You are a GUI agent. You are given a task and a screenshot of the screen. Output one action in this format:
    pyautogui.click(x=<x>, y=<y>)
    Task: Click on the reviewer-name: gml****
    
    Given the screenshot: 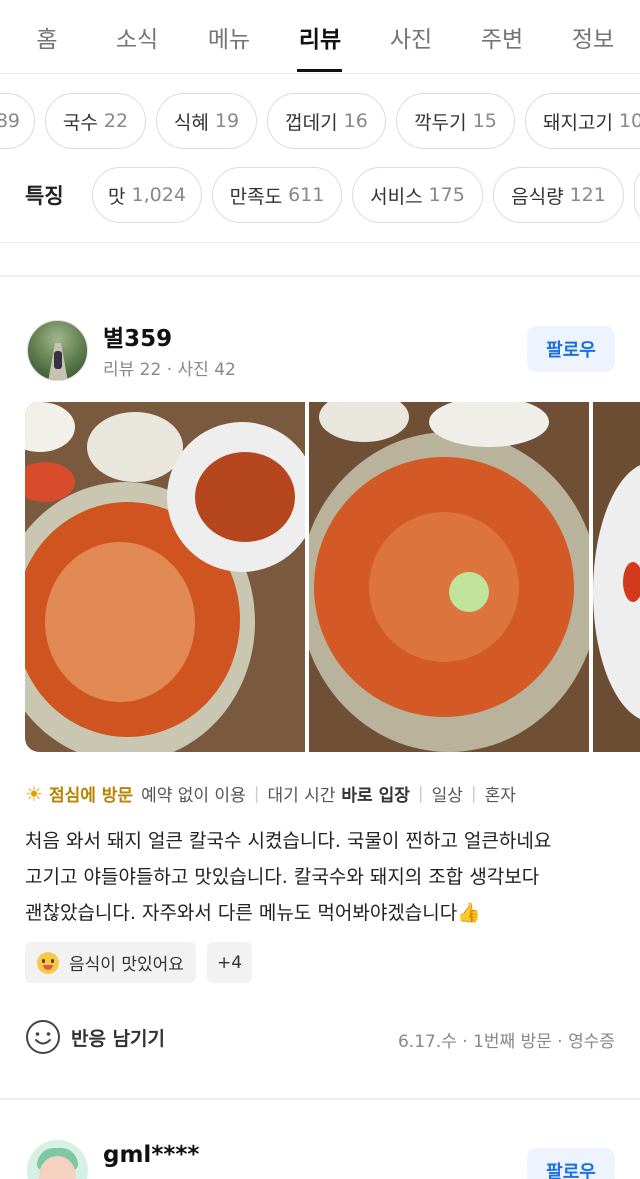 What is the action you would take?
    pyautogui.click(x=151, y=1155)
    